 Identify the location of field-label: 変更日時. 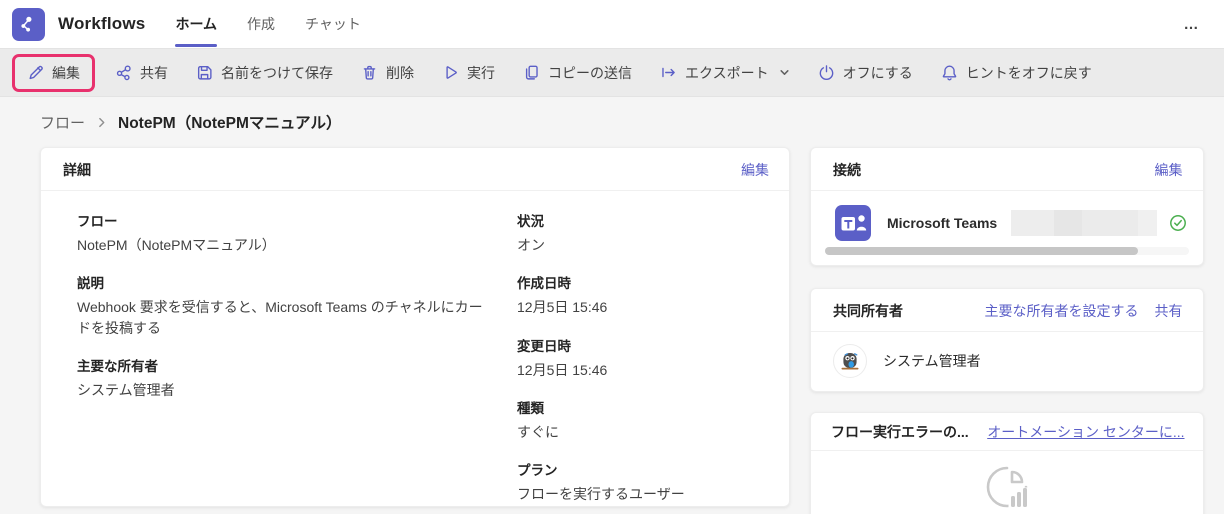
(544, 346).